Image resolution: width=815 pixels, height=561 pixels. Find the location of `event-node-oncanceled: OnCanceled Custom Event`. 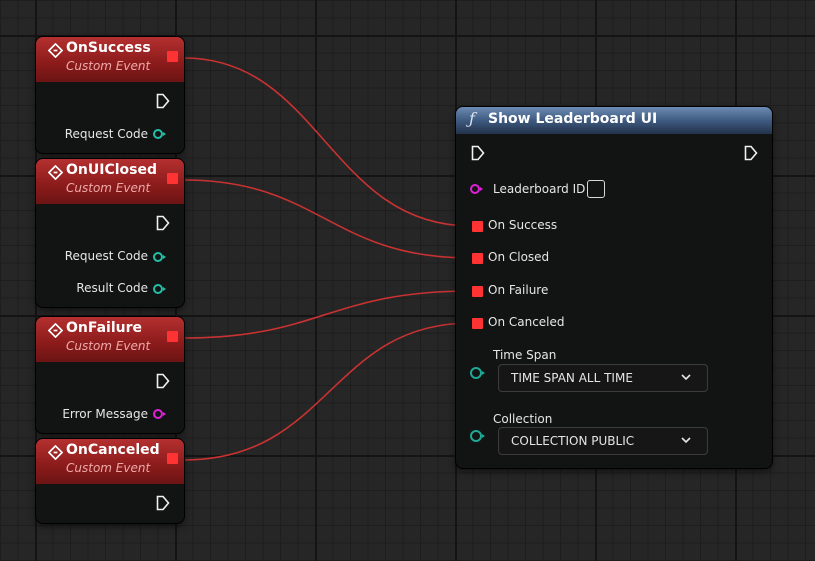

event-node-oncanceled: OnCanceled Custom Event is located at coordinates (110, 481).